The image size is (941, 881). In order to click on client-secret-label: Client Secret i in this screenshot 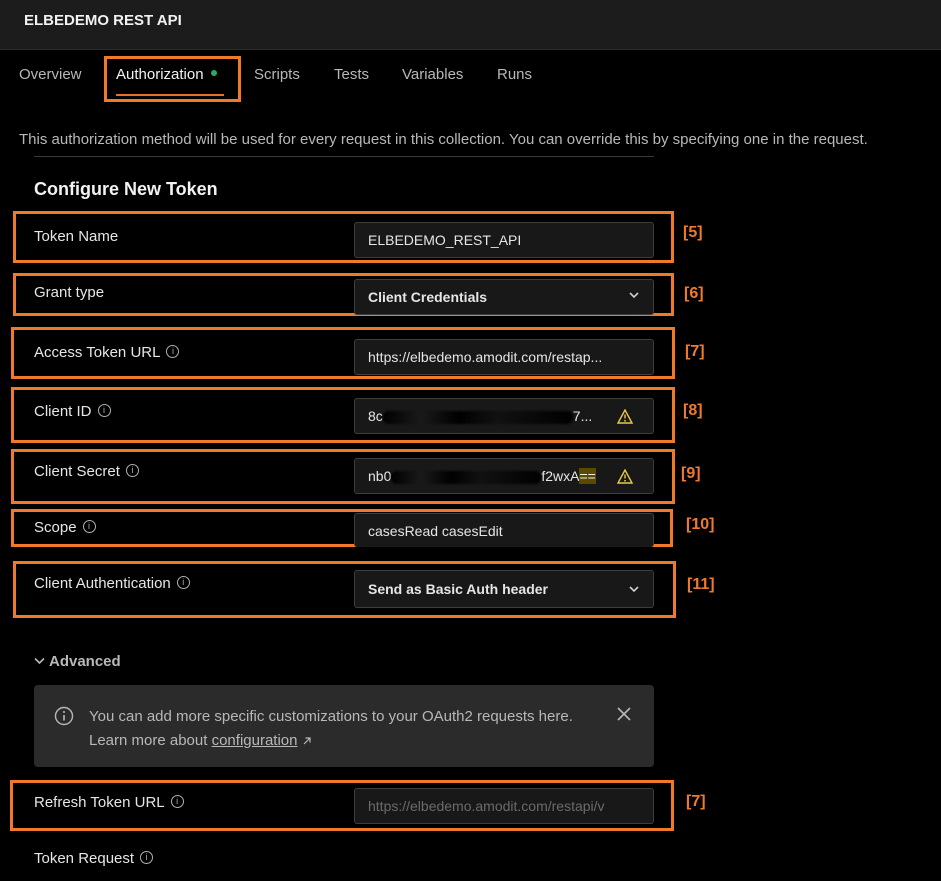, I will do `click(86, 471)`.